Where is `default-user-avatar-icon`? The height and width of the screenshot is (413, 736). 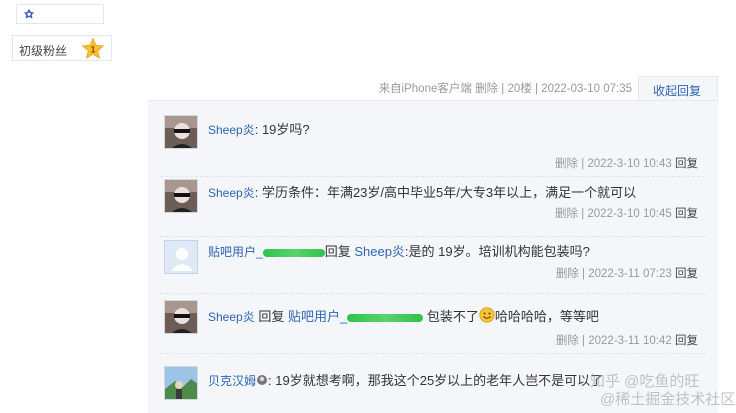
default-user-avatar-icon is located at coordinates (181, 257).